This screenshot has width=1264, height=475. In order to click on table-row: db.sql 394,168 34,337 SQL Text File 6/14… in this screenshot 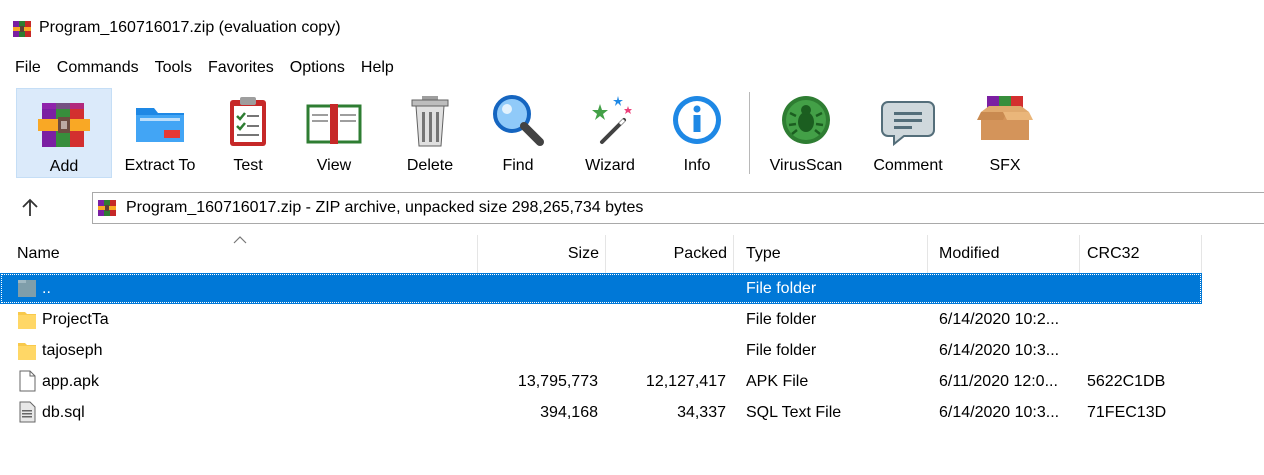, I will do `click(601, 412)`.